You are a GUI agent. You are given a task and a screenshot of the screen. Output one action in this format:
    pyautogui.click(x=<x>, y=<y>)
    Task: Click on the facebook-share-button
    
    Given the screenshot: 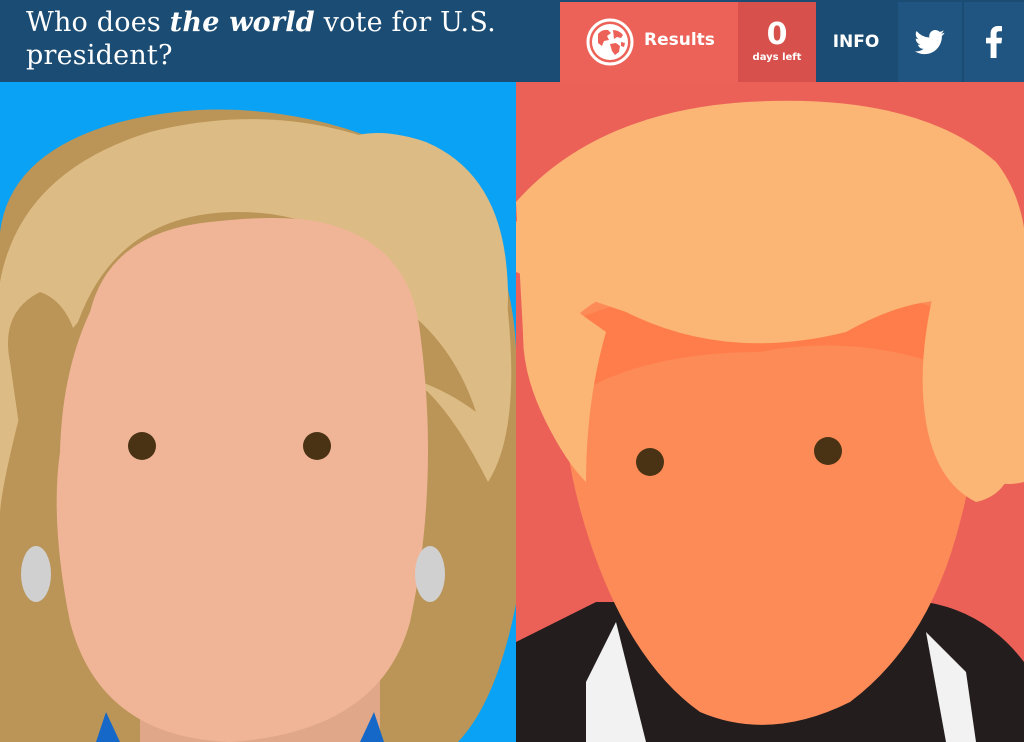 What is the action you would take?
    pyautogui.click(x=994, y=42)
    